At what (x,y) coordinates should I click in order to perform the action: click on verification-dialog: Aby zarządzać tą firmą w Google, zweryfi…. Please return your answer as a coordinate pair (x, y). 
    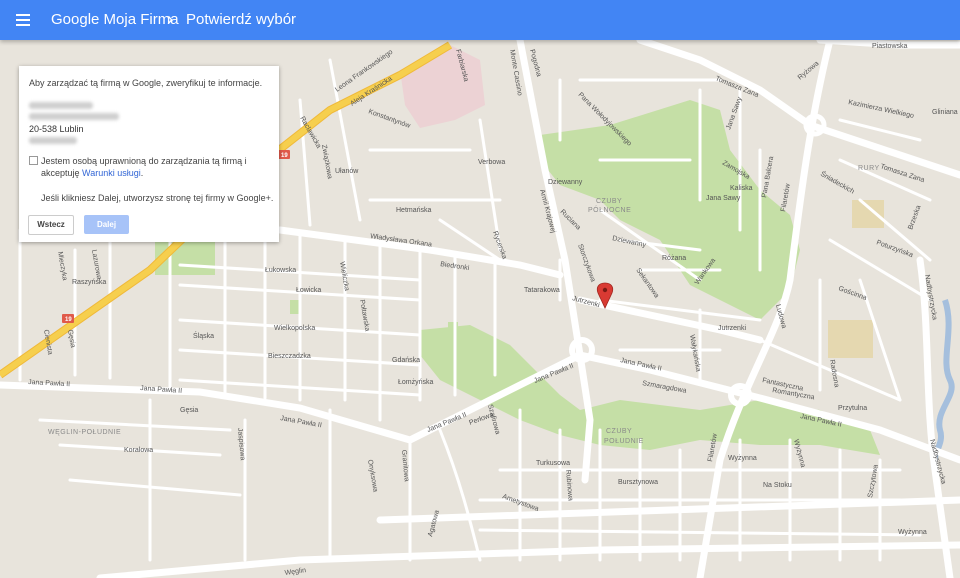
    Looking at the image, I should click on (149, 154).